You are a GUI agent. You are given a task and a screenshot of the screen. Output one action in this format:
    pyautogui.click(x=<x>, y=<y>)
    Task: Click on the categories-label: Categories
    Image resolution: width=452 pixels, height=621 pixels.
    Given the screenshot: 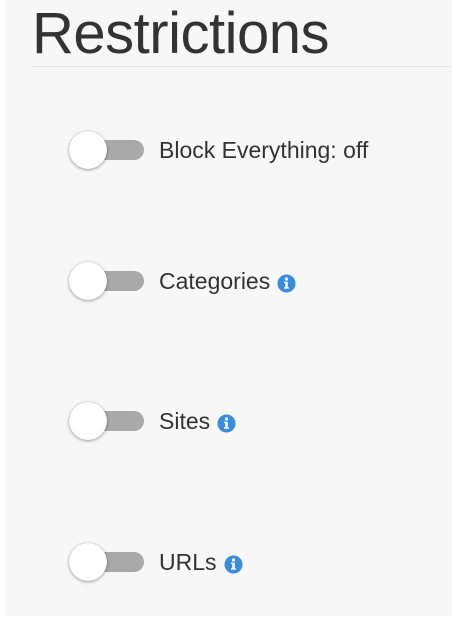 What is the action you would take?
    pyautogui.click(x=215, y=280)
    